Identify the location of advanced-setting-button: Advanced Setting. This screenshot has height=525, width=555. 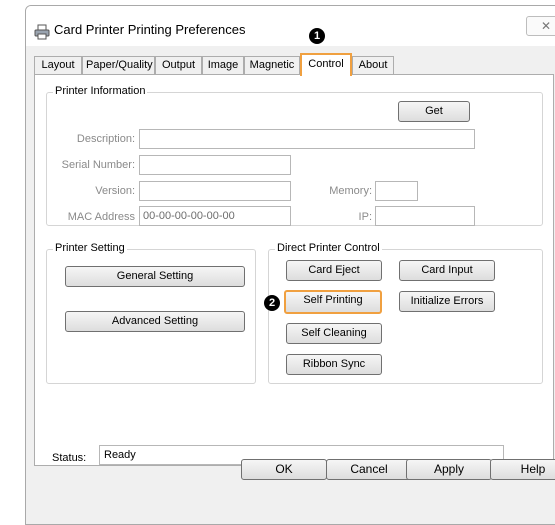
(155, 321).